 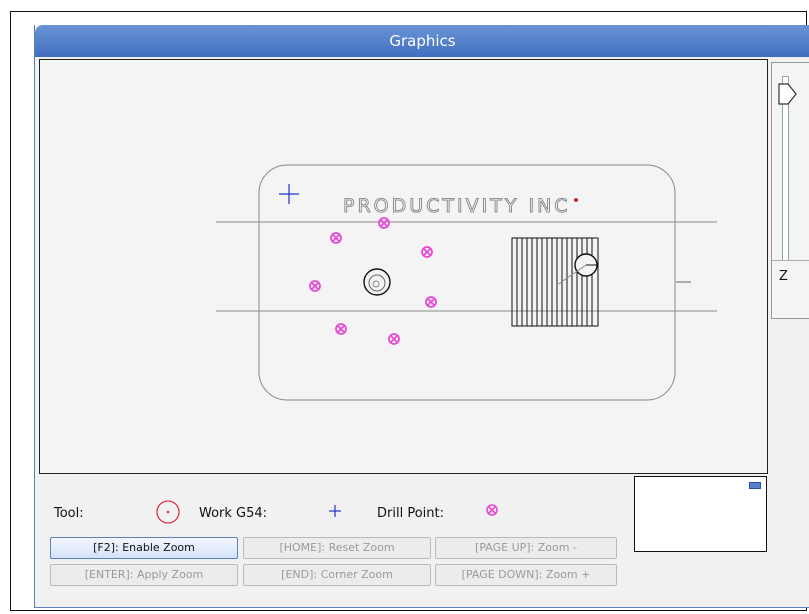 I want to click on zoom-in-button: [PAGE DOWN]: Zoom +, so click(x=526, y=575).